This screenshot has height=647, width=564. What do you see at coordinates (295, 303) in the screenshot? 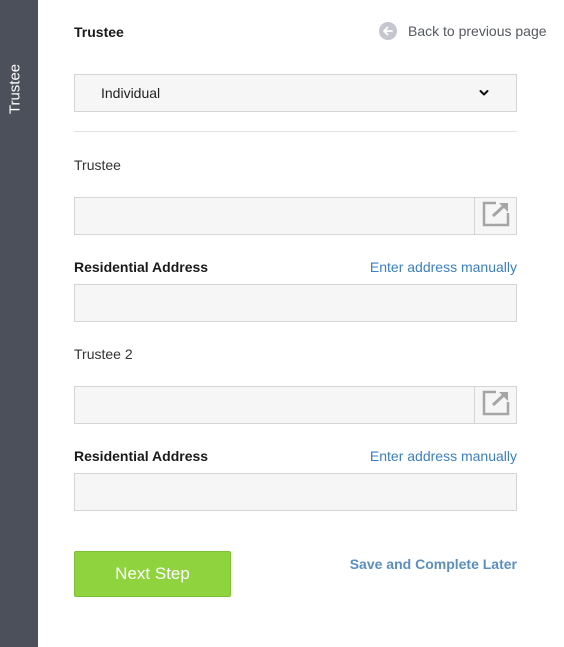
I see `trustee-1-address-input` at bounding box center [295, 303].